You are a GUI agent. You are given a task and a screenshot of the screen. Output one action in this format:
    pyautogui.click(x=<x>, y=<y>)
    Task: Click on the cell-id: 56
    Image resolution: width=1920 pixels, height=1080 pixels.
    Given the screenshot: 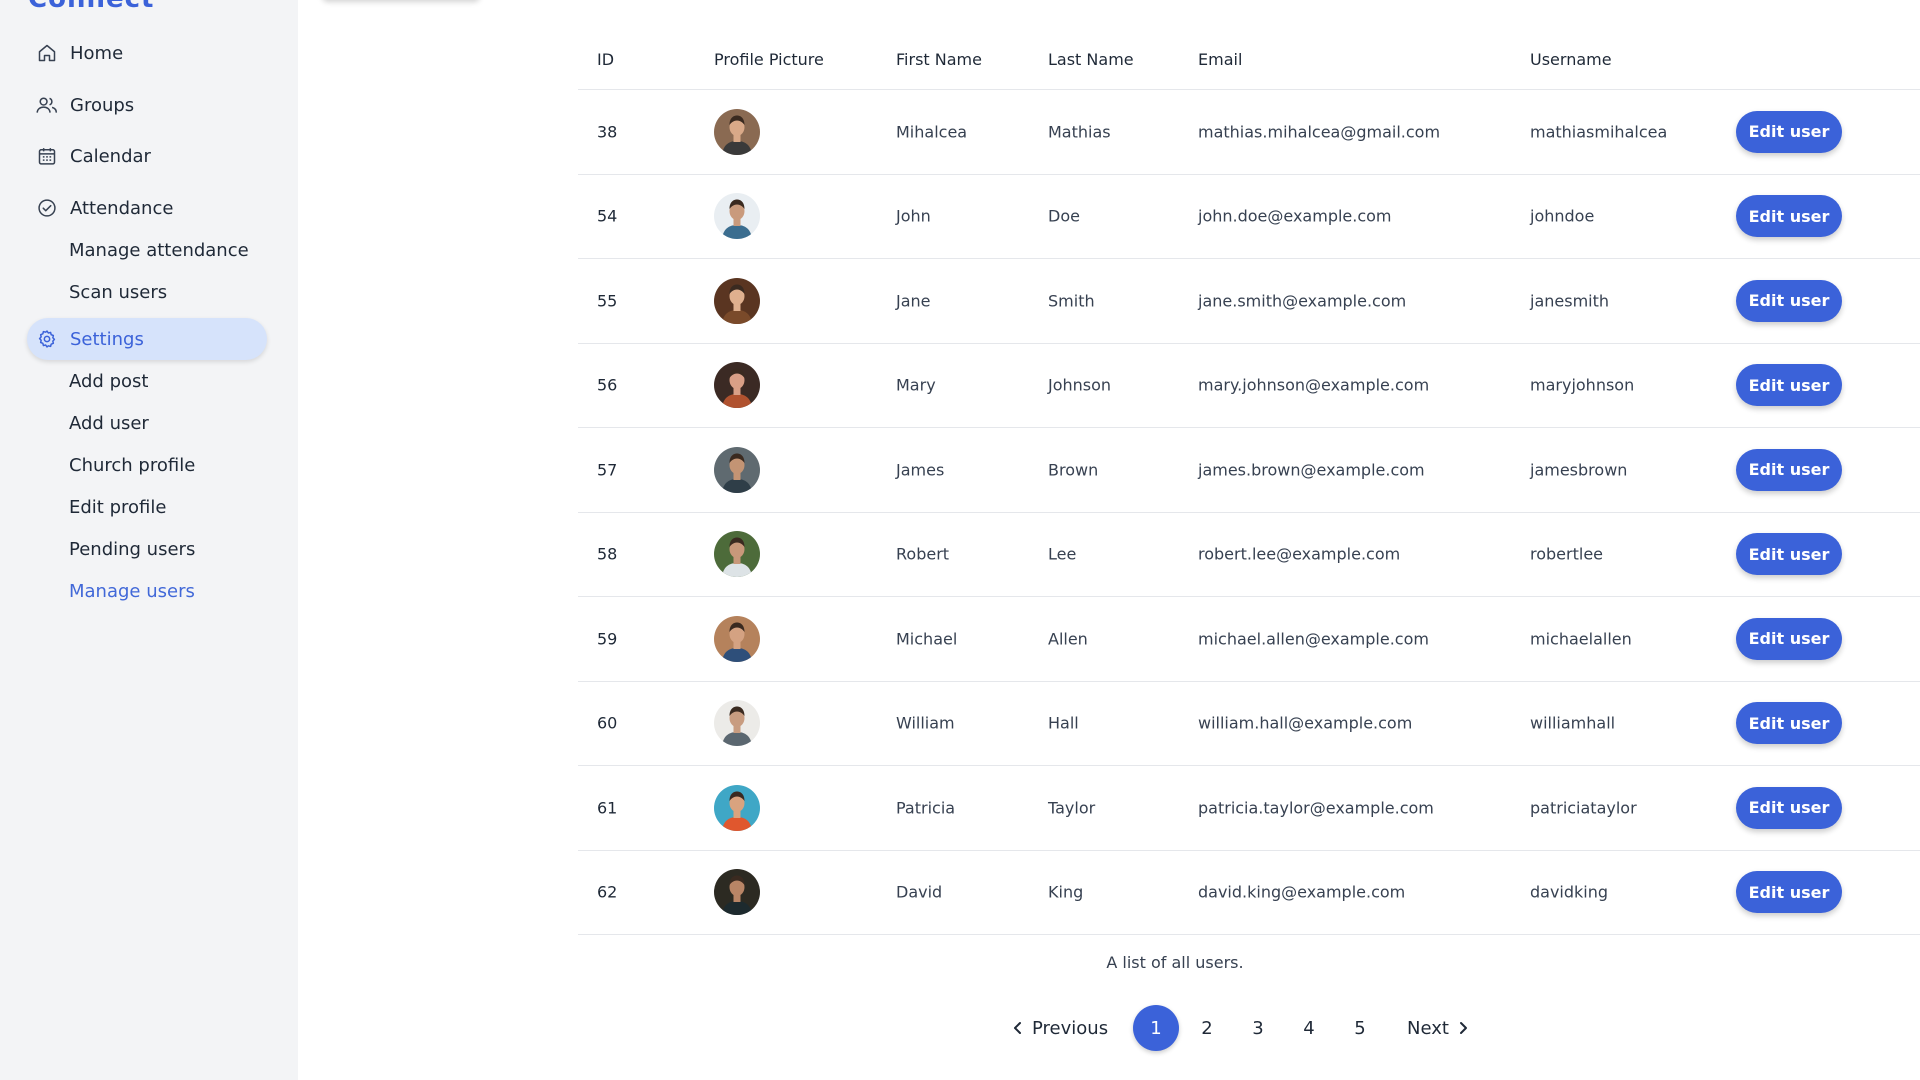 What is the action you would take?
    pyautogui.click(x=607, y=385)
    